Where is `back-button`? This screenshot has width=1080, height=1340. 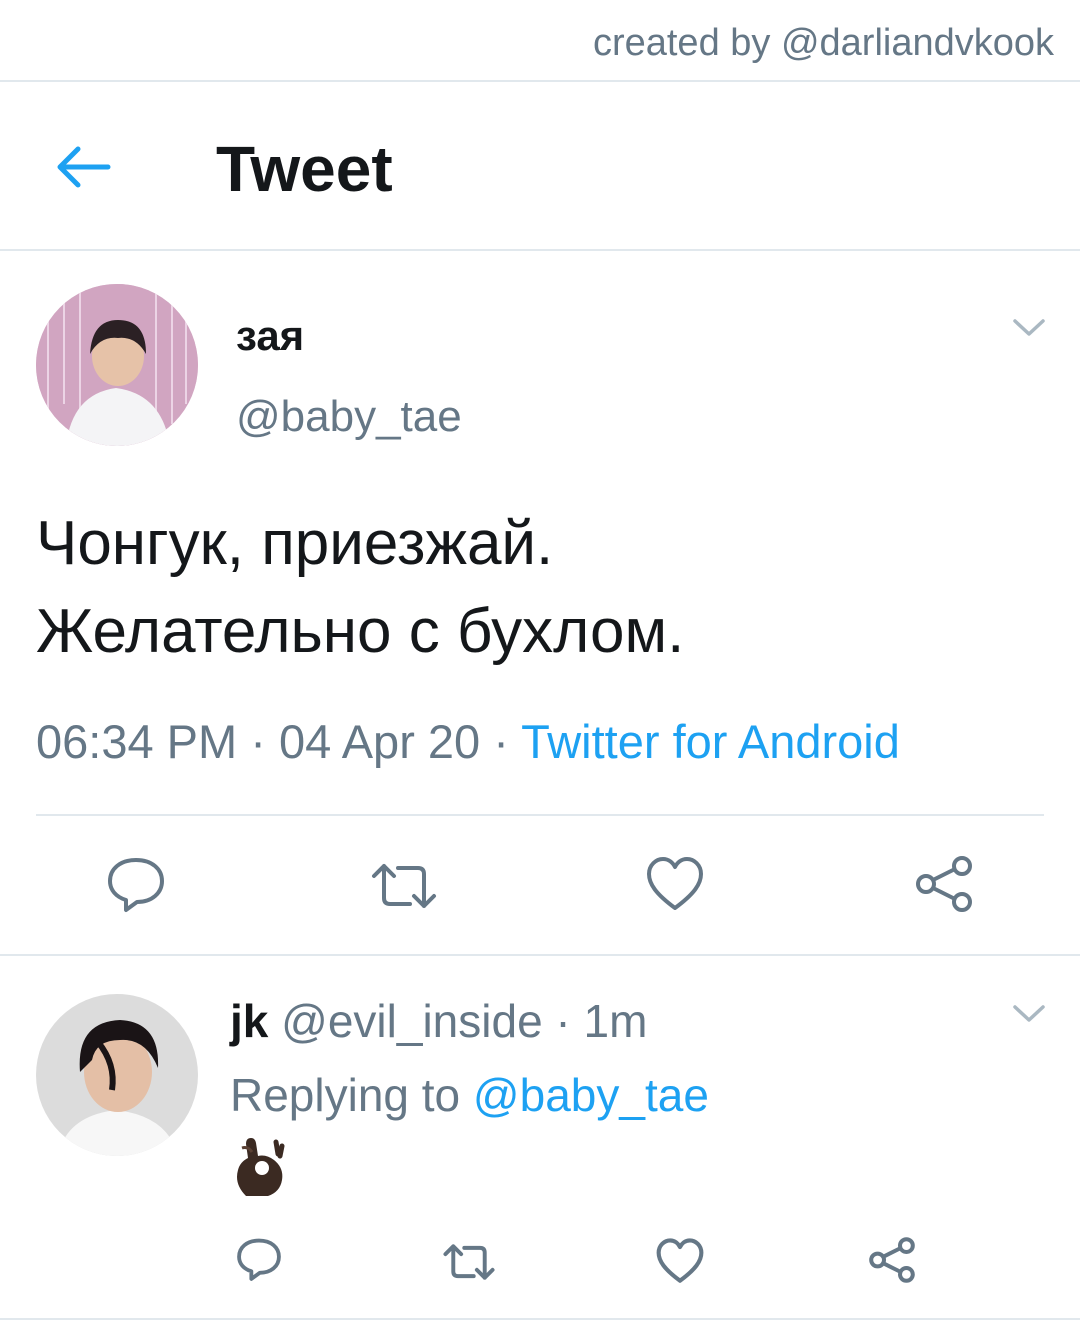 back-button is located at coordinates (84, 167).